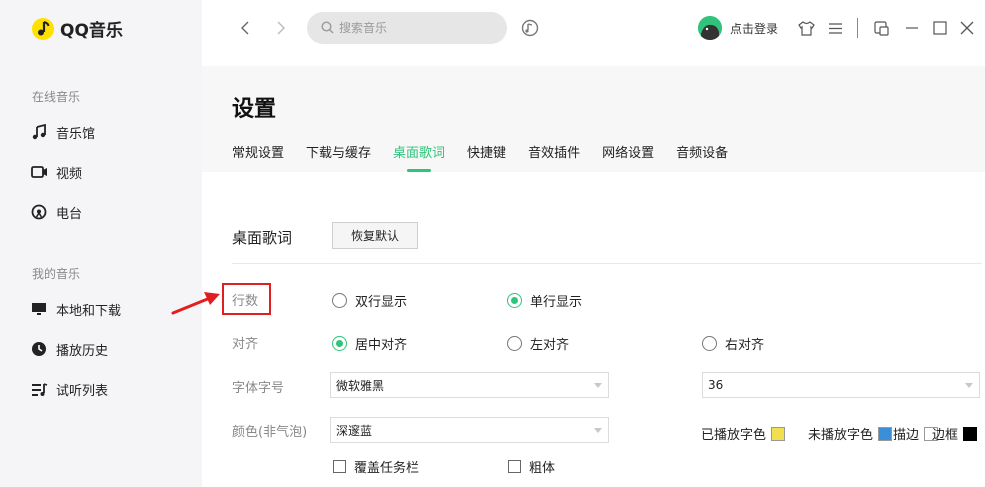 This screenshot has height=487, width=985. I want to click on tab-download-cache: 下载与缓存, so click(338, 151).